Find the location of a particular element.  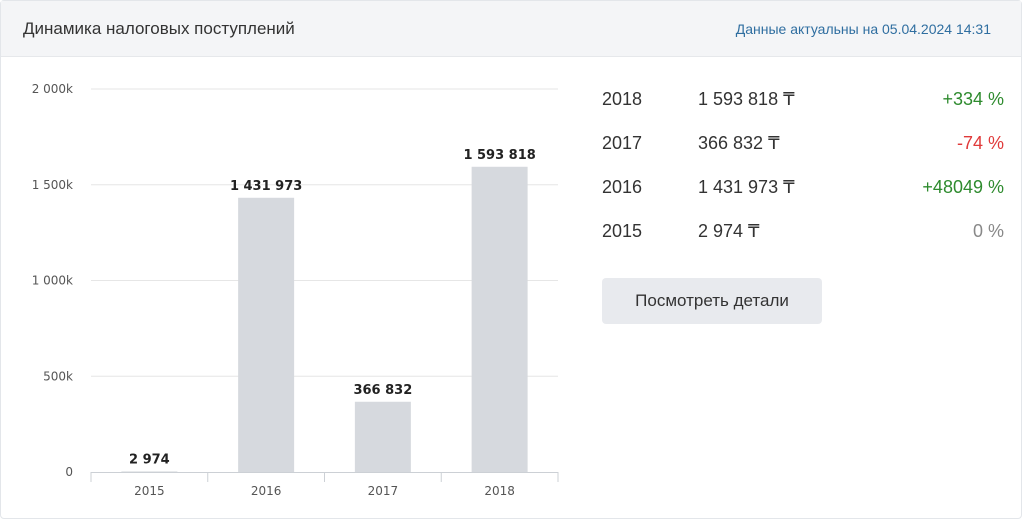

stat-year: 2018 is located at coordinates (622, 98).